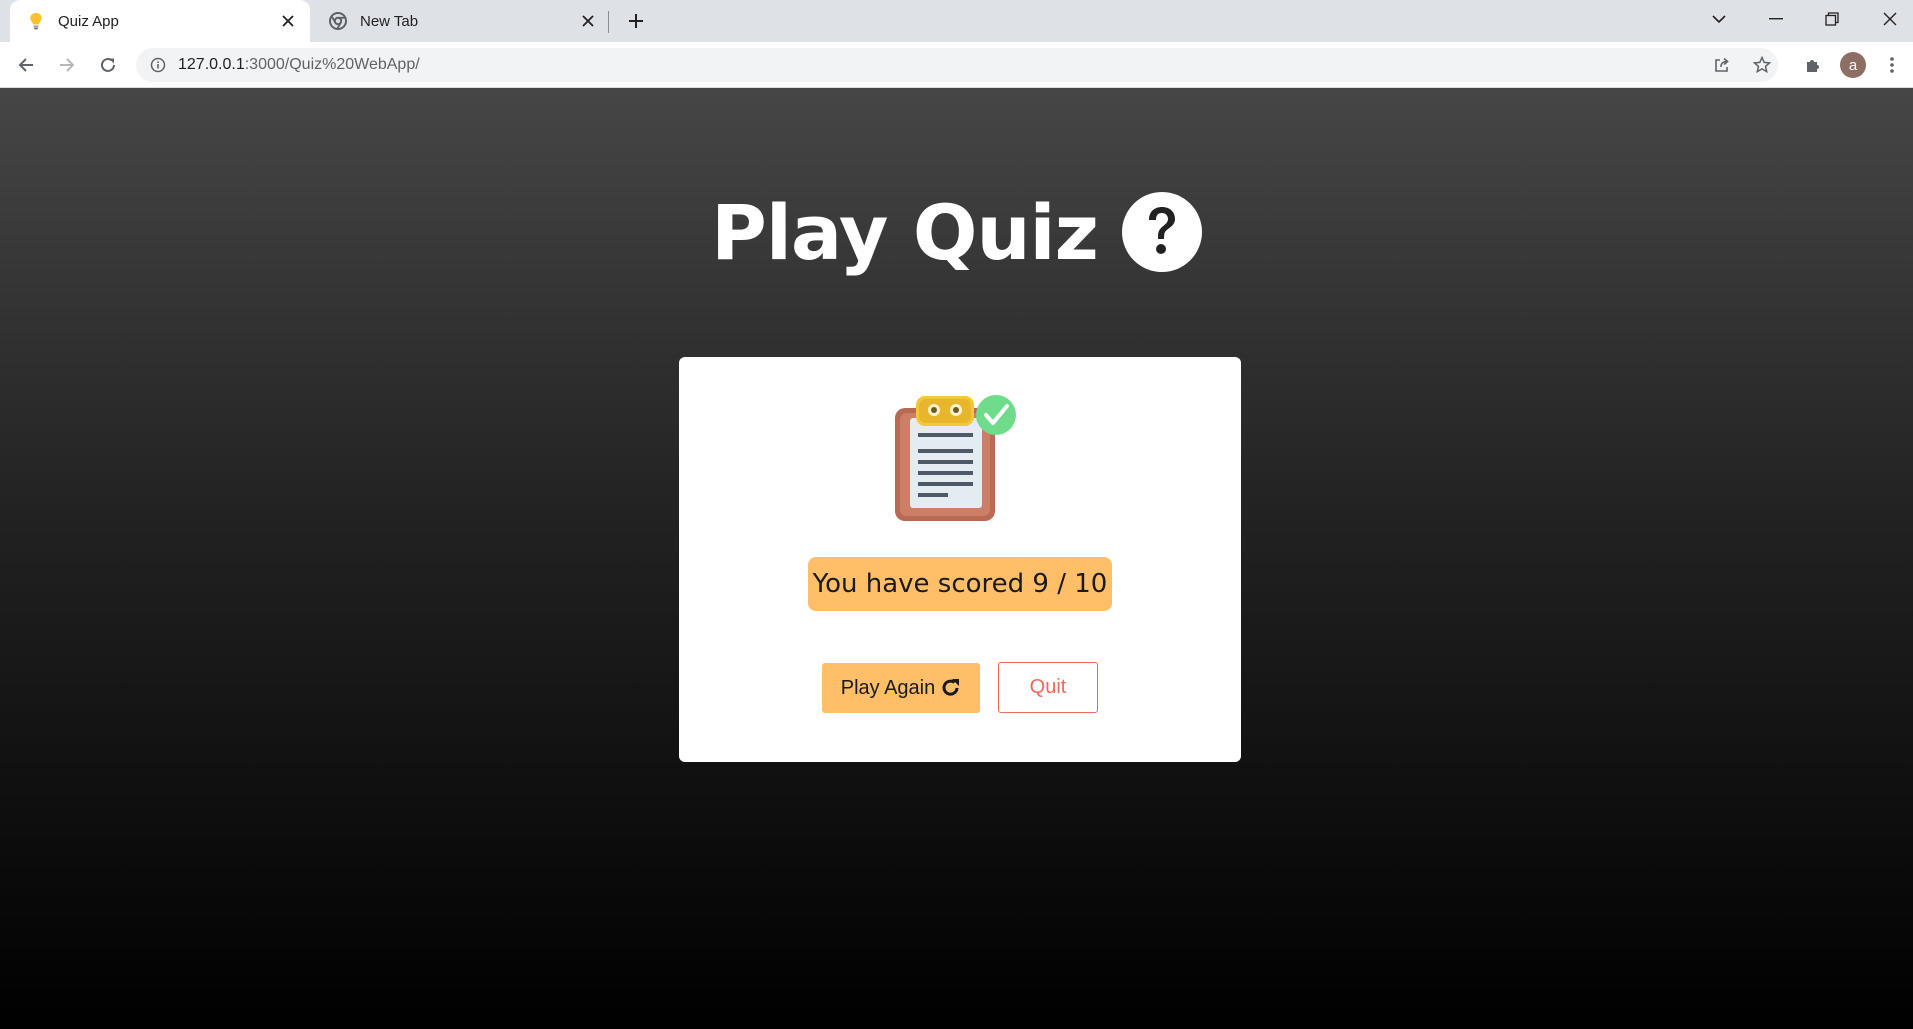 This screenshot has width=1913, height=1029. What do you see at coordinates (108, 65) in the screenshot?
I see `reload-page-icon` at bounding box center [108, 65].